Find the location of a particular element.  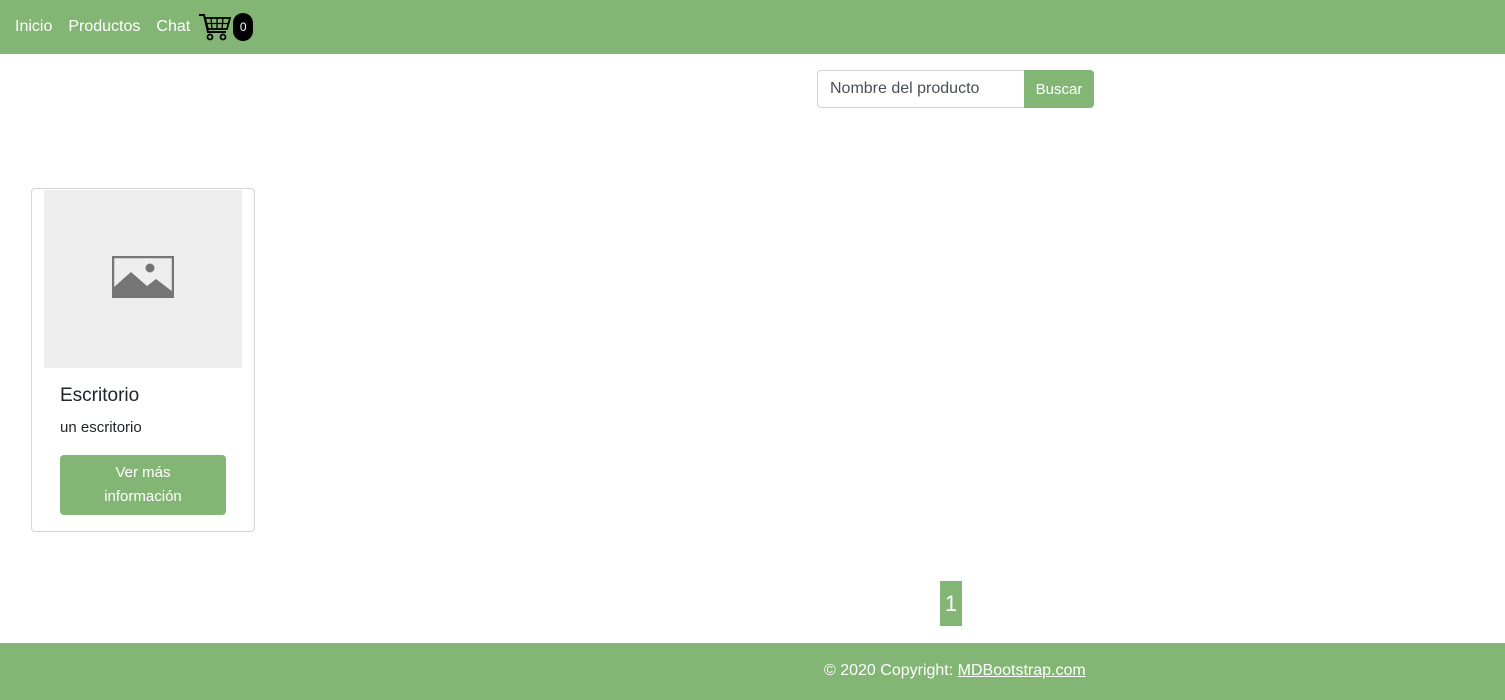

footer-copyright: © 2020 Copyright: MDBootstrap.com is located at coordinates (955, 671).